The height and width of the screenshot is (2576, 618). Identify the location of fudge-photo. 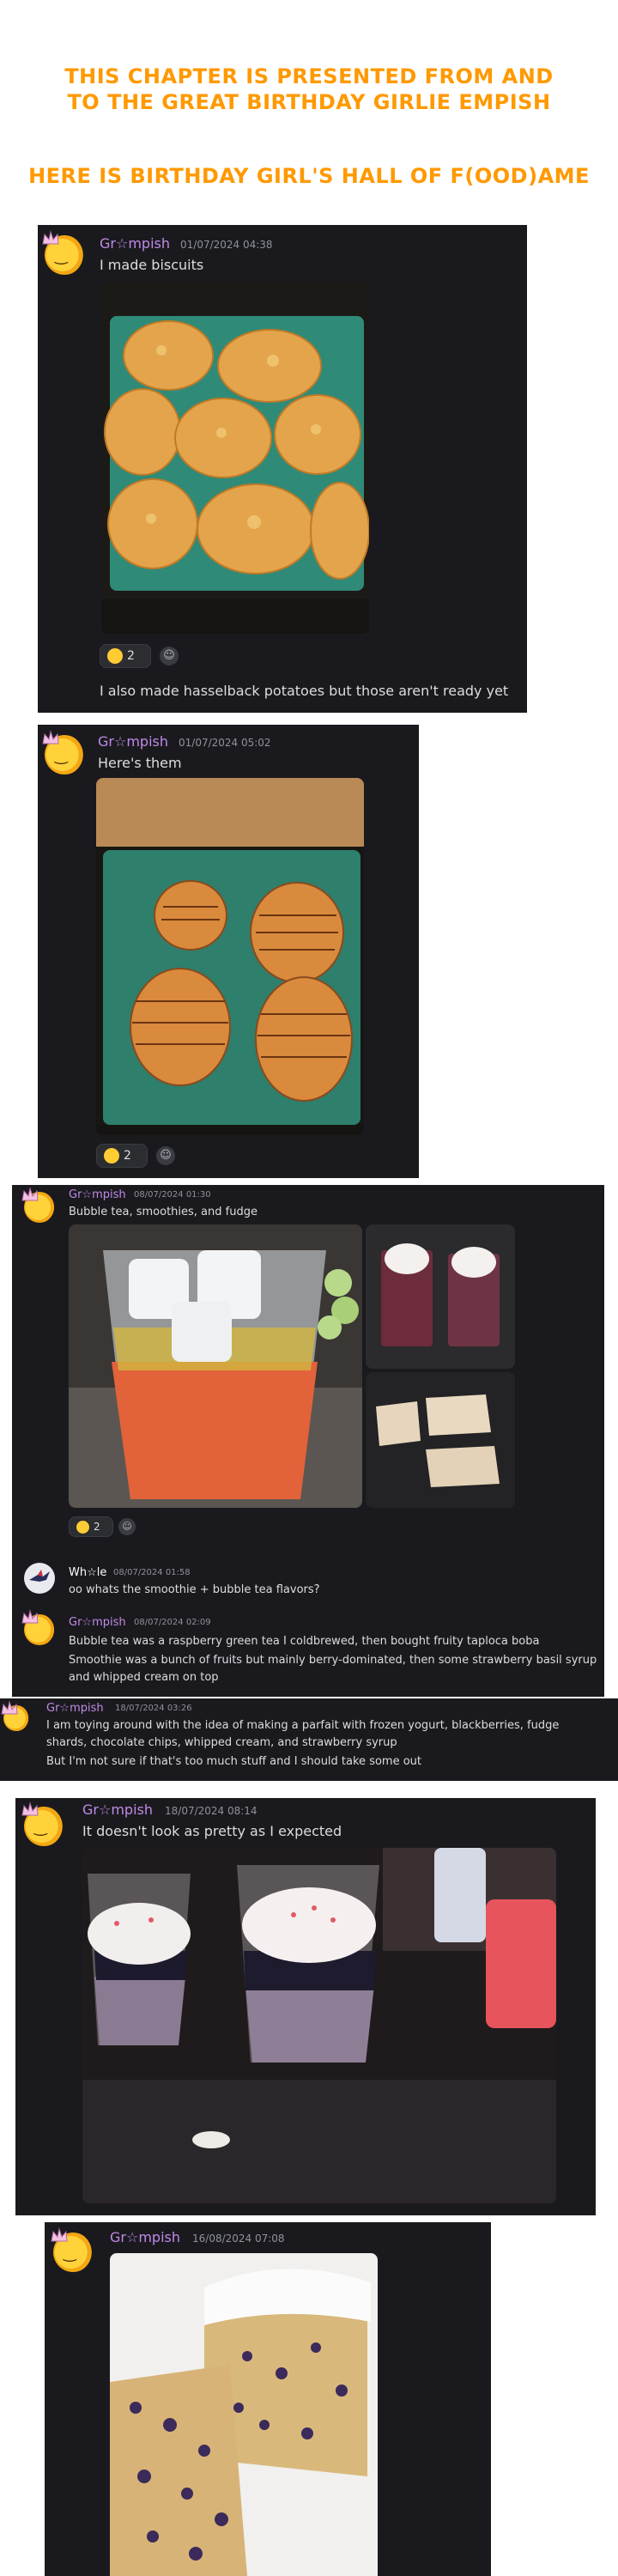
(440, 1440).